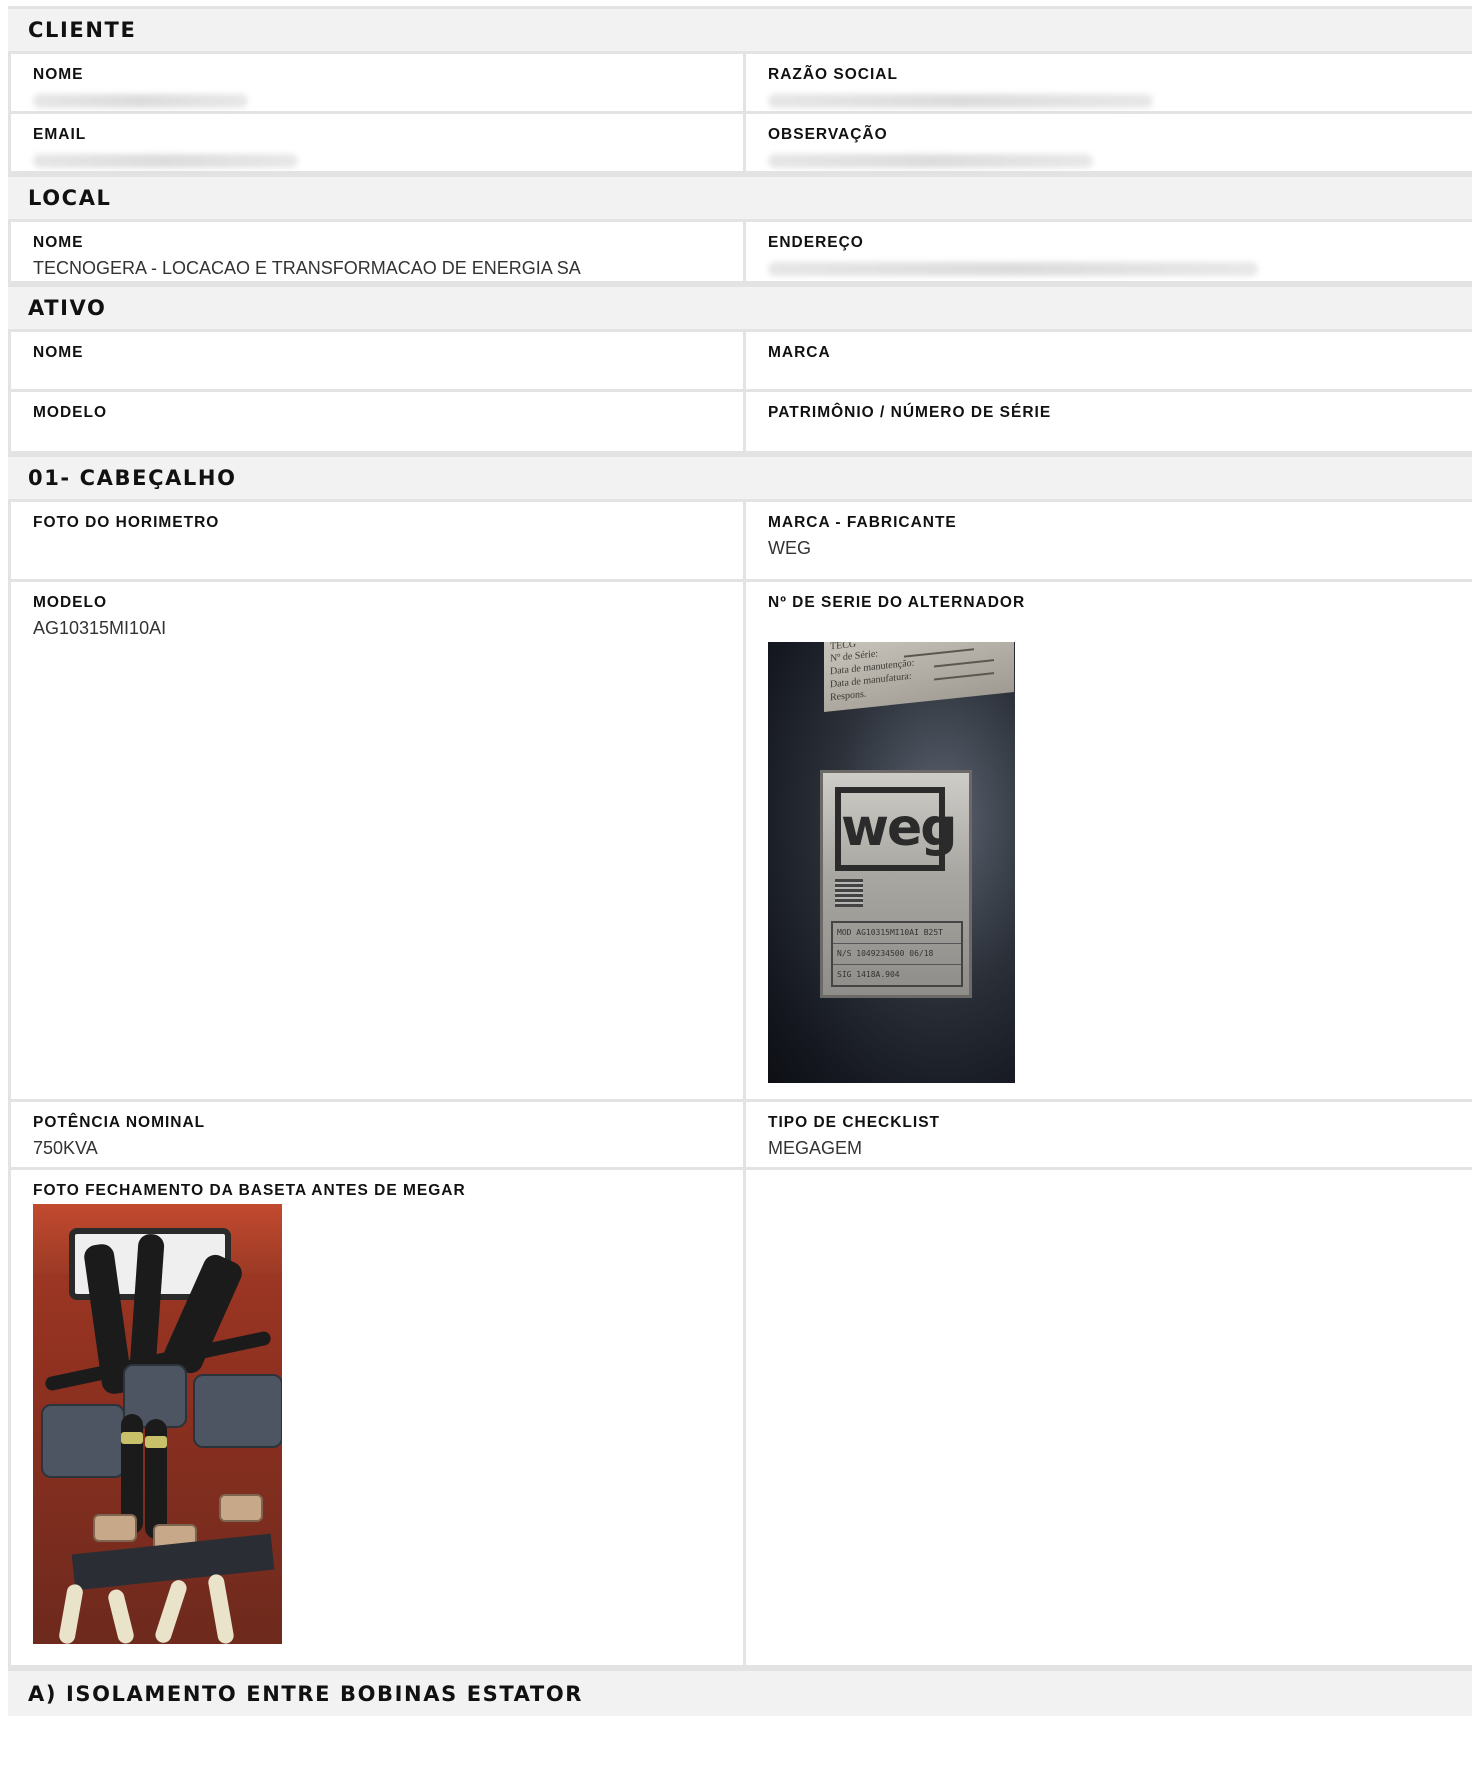 Image resolution: width=1472 pixels, height=1782 pixels. What do you see at coordinates (119, 1122) in the screenshot?
I see `field-label: POTÊNCIA NOMINAL` at bounding box center [119, 1122].